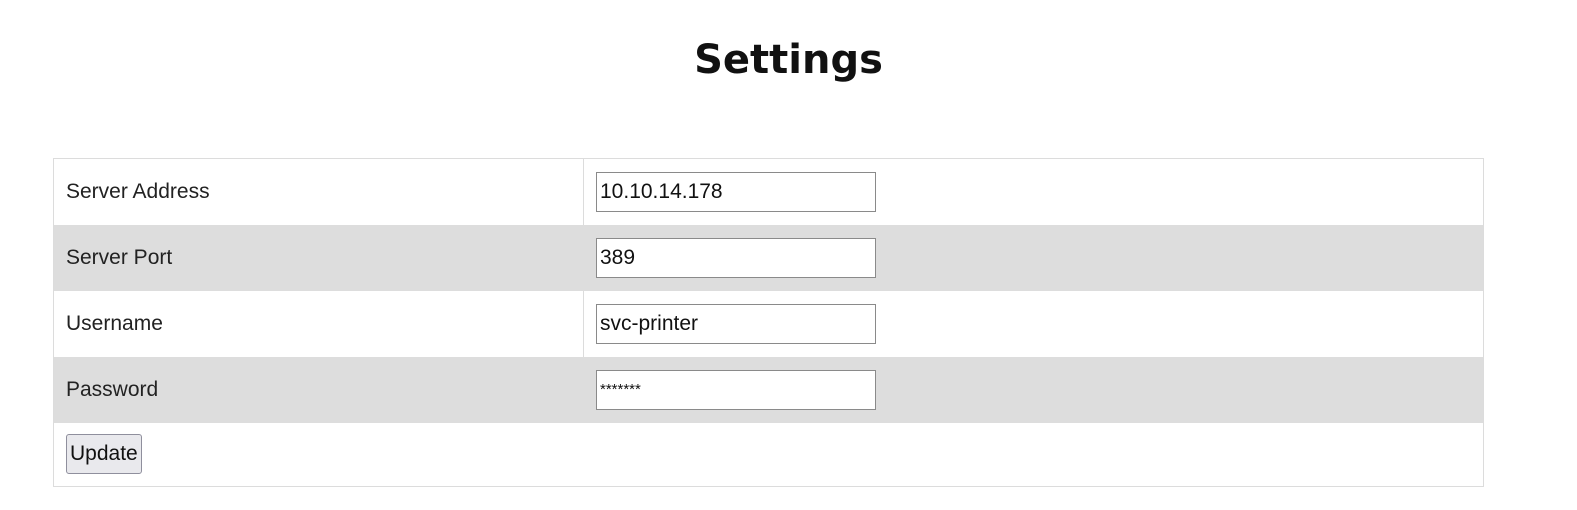 The image size is (1577, 510). I want to click on server-address-cell, so click(1034, 192).